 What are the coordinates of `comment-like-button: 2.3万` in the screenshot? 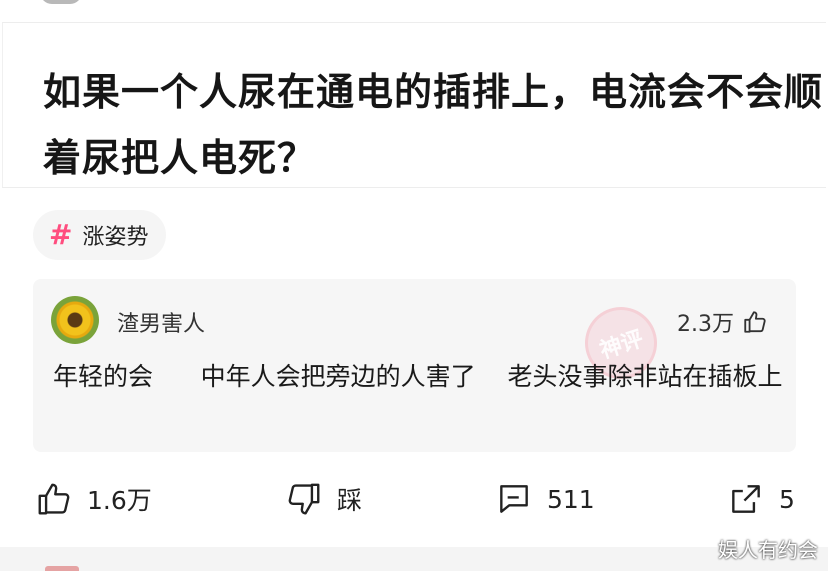 It's located at (722, 322).